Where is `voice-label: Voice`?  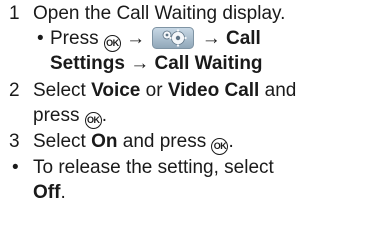
voice-label: Voice is located at coordinates (116, 90).